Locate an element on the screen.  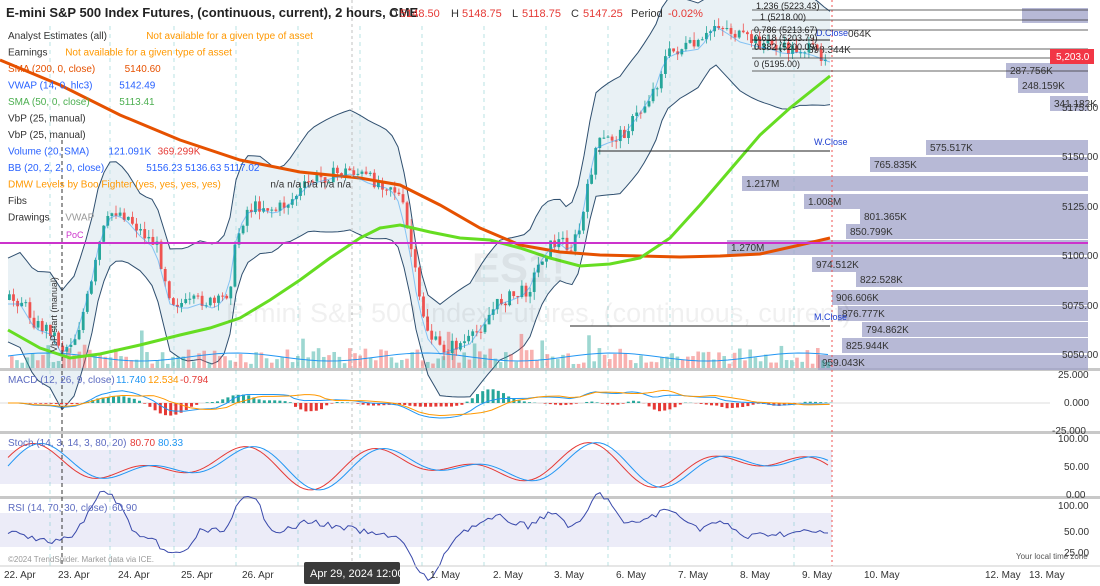
macd-label: MACD (12, 26, 9, close) is located at coordinates (61, 380).